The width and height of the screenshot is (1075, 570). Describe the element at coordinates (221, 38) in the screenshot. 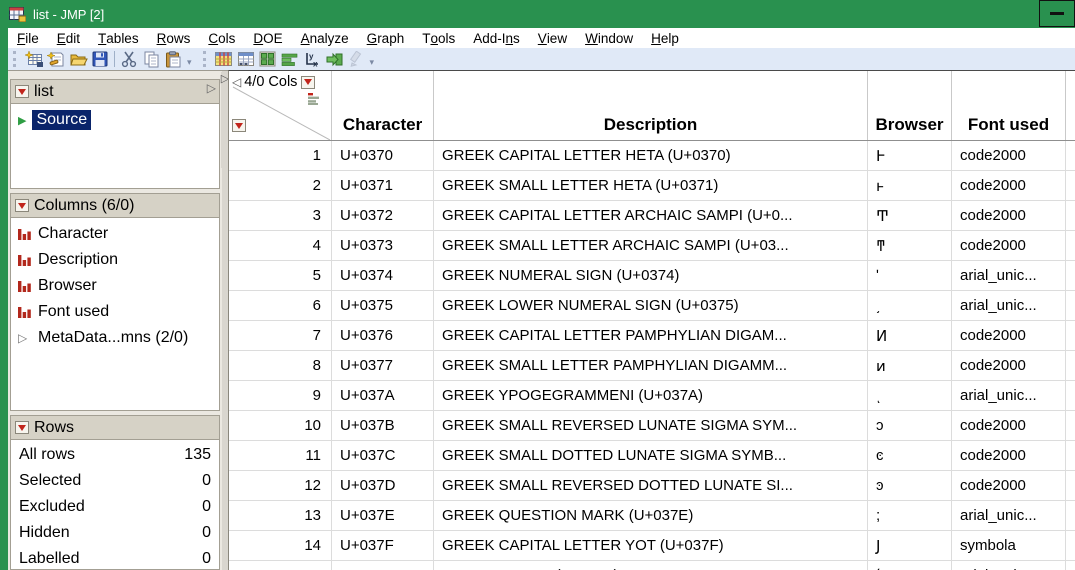

I see `menu-cols: Cols` at that location.